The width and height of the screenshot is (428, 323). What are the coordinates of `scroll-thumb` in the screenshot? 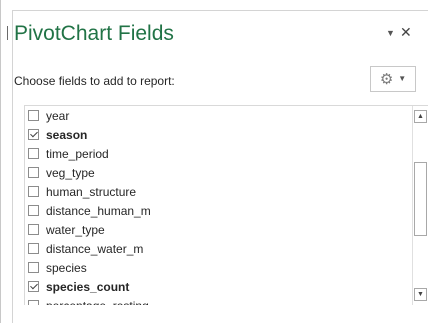 It's located at (420, 199).